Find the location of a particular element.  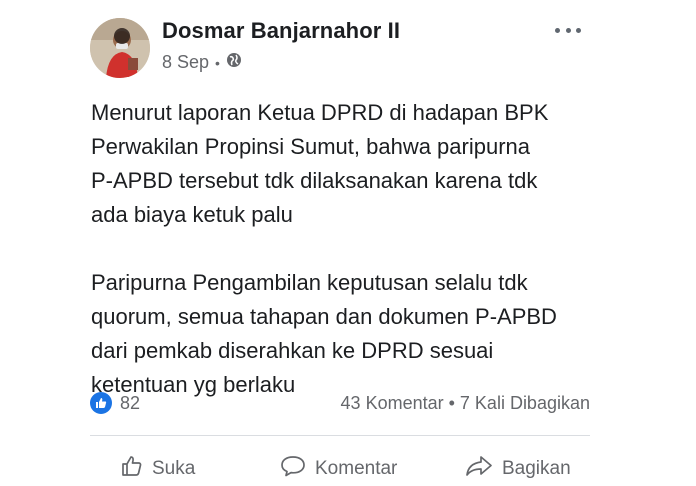

post-meta: 8 Sep • is located at coordinates (202, 62).